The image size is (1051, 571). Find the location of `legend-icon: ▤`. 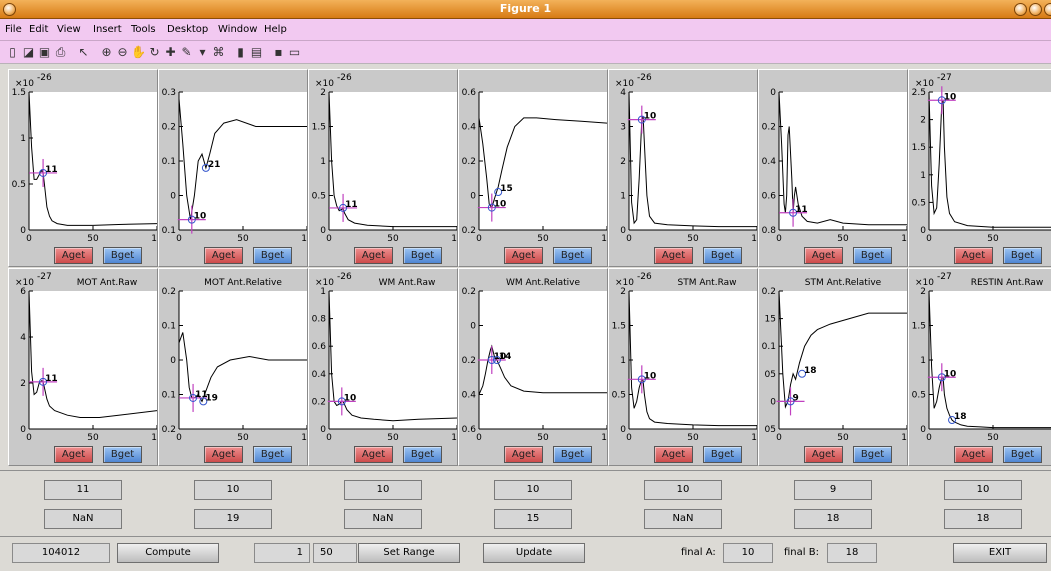

legend-icon: ▤ is located at coordinates (256, 52).